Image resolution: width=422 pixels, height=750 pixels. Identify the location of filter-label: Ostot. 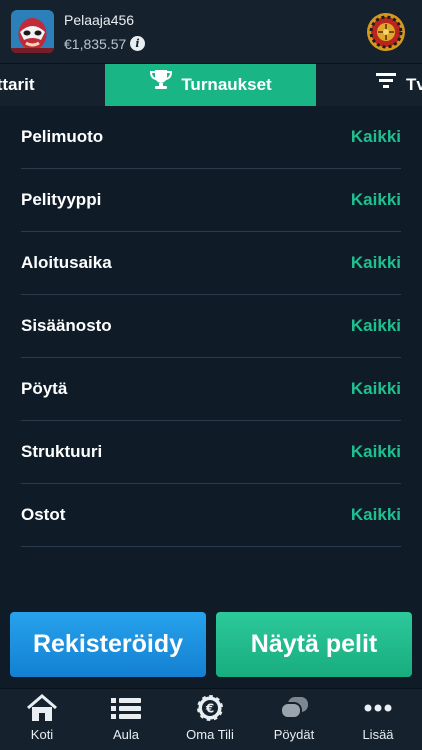
(43, 514).